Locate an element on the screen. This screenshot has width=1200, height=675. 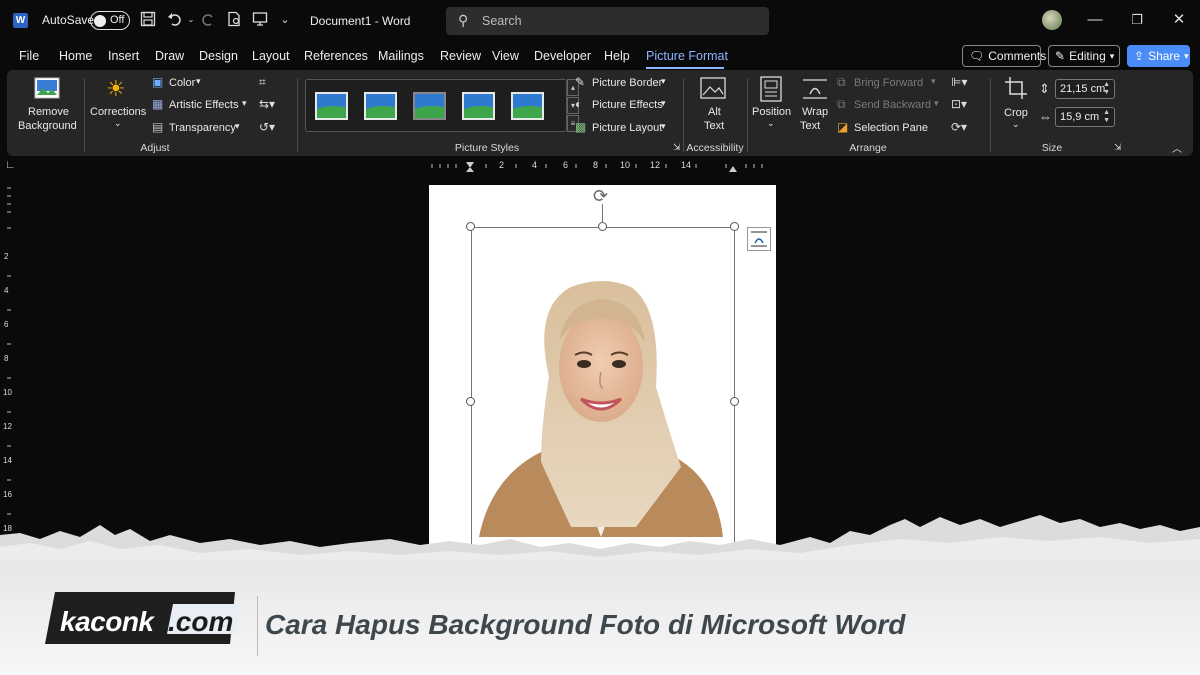
bring-forward-button: ⧉ Bring Forward ▾ is located at coordinates (889, 84).